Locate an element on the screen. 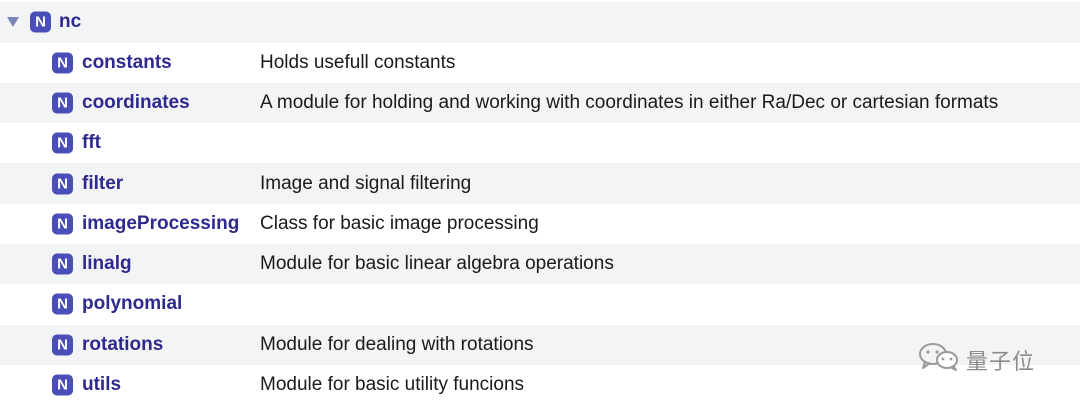 The height and width of the screenshot is (406, 1080). namespace-name: fft is located at coordinates (91, 143).